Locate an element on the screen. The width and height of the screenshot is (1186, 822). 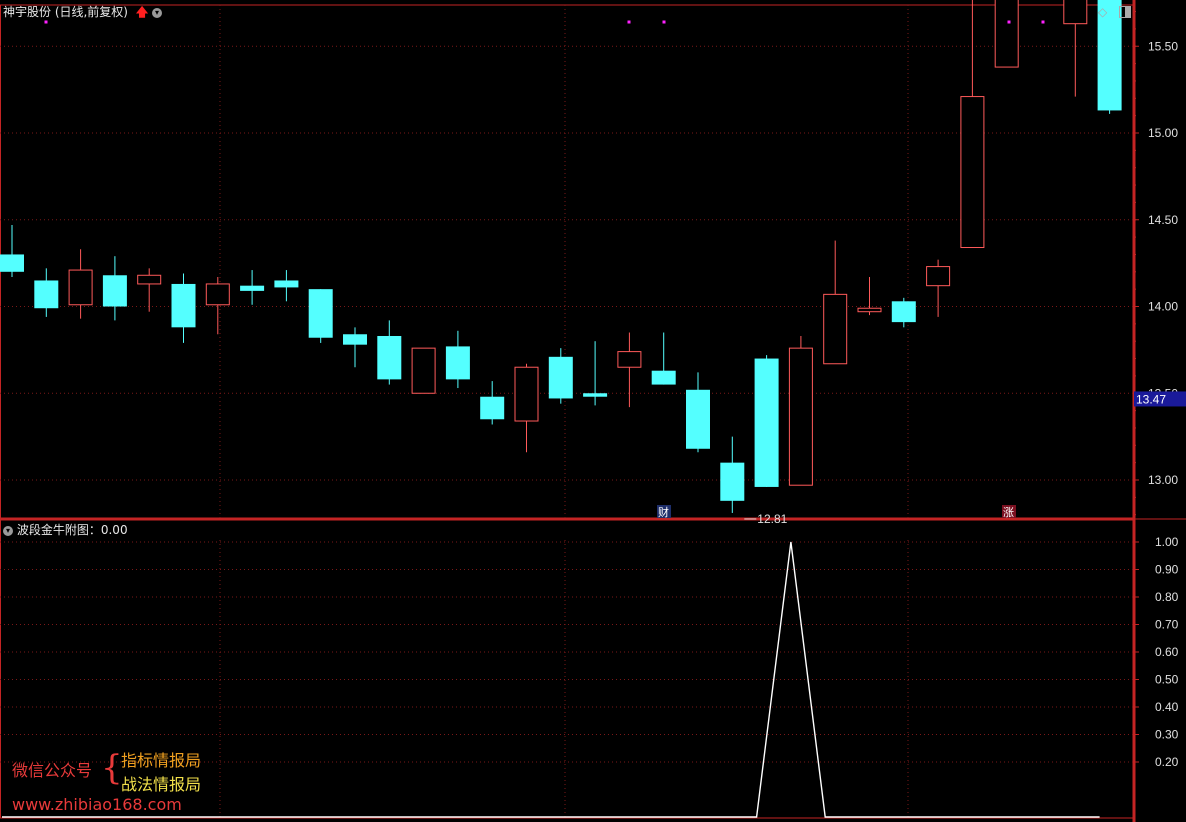
window-toggle-icon is located at coordinates (1125, 12).